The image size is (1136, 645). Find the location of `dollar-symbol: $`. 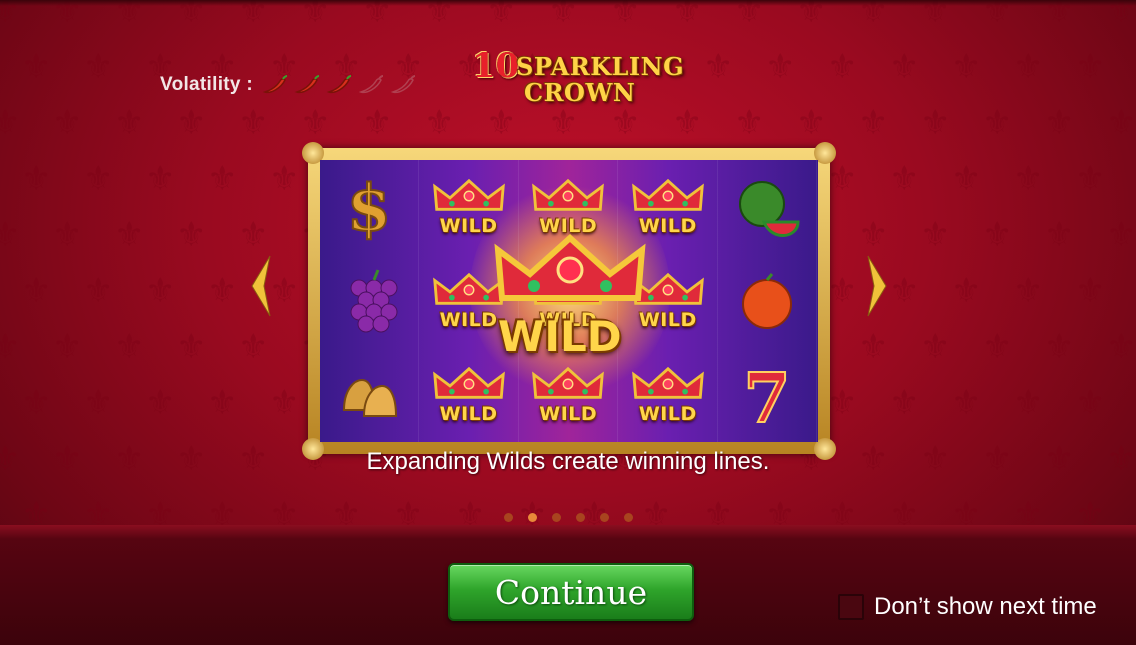

dollar-symbol: $ is located at coordinates (369, 207).